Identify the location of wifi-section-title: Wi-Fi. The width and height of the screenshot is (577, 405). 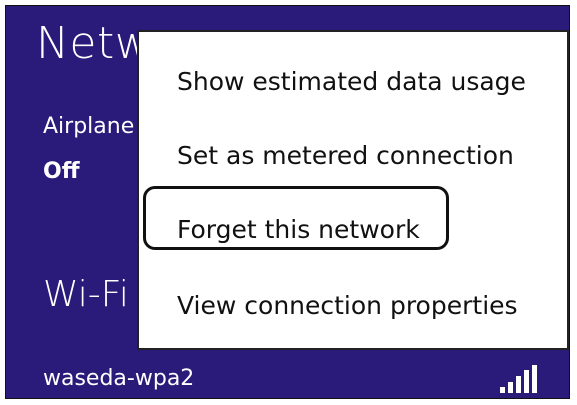
(86, 294).